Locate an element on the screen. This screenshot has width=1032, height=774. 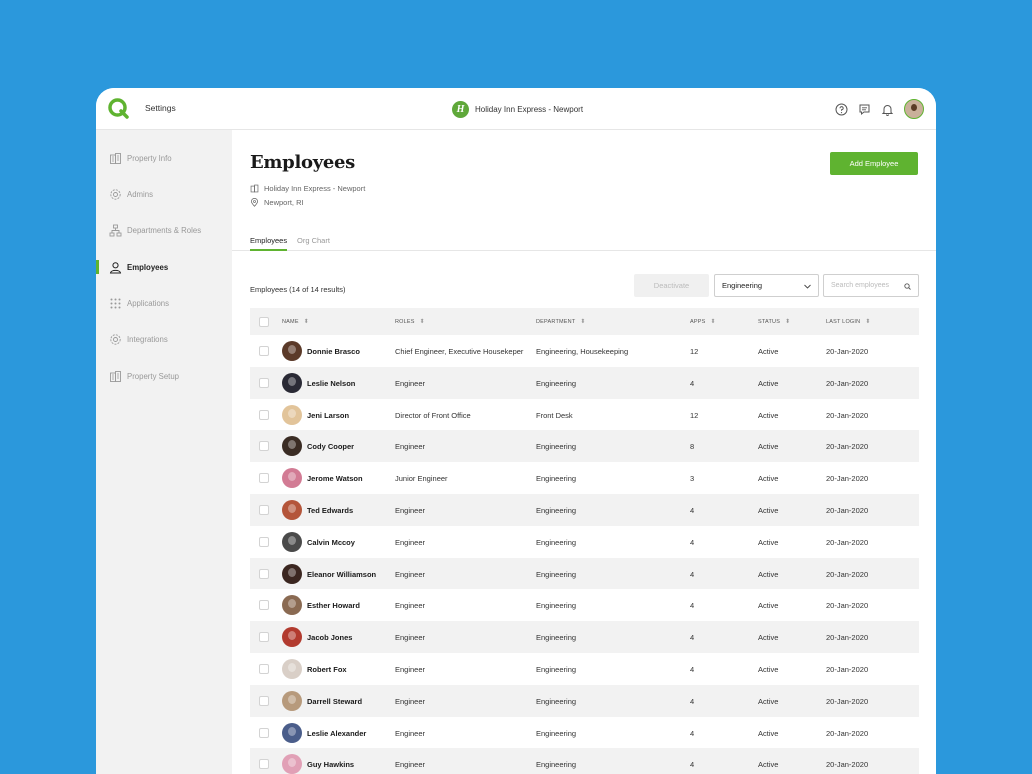
employee-name: Ted Edwards is located at coordinates (330, 510).